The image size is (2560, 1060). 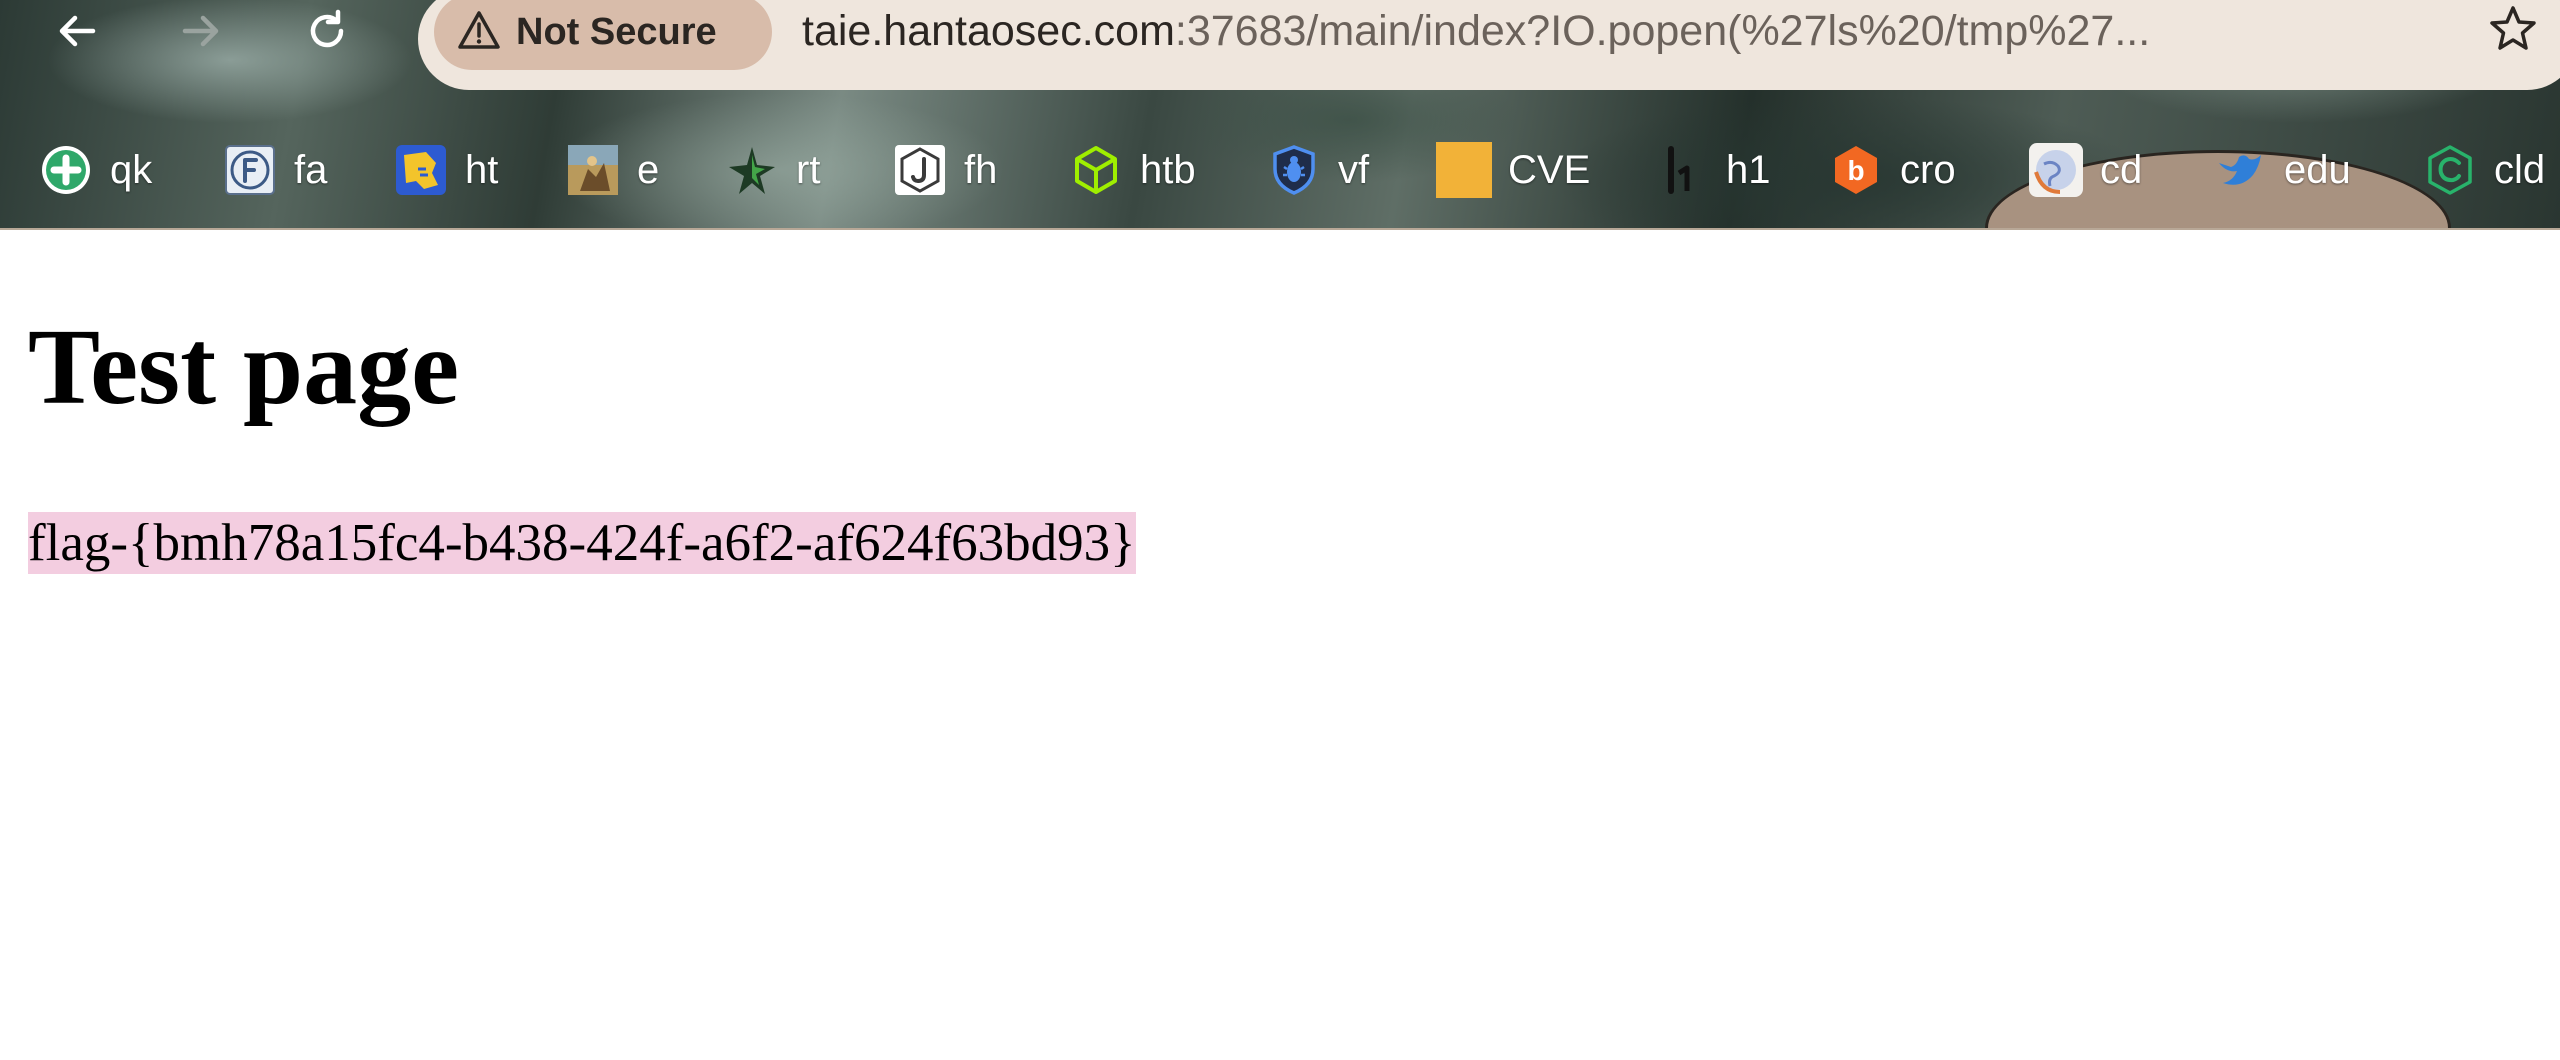 I want to click on bookmark-qk: qk, so click(x=95, y=170).